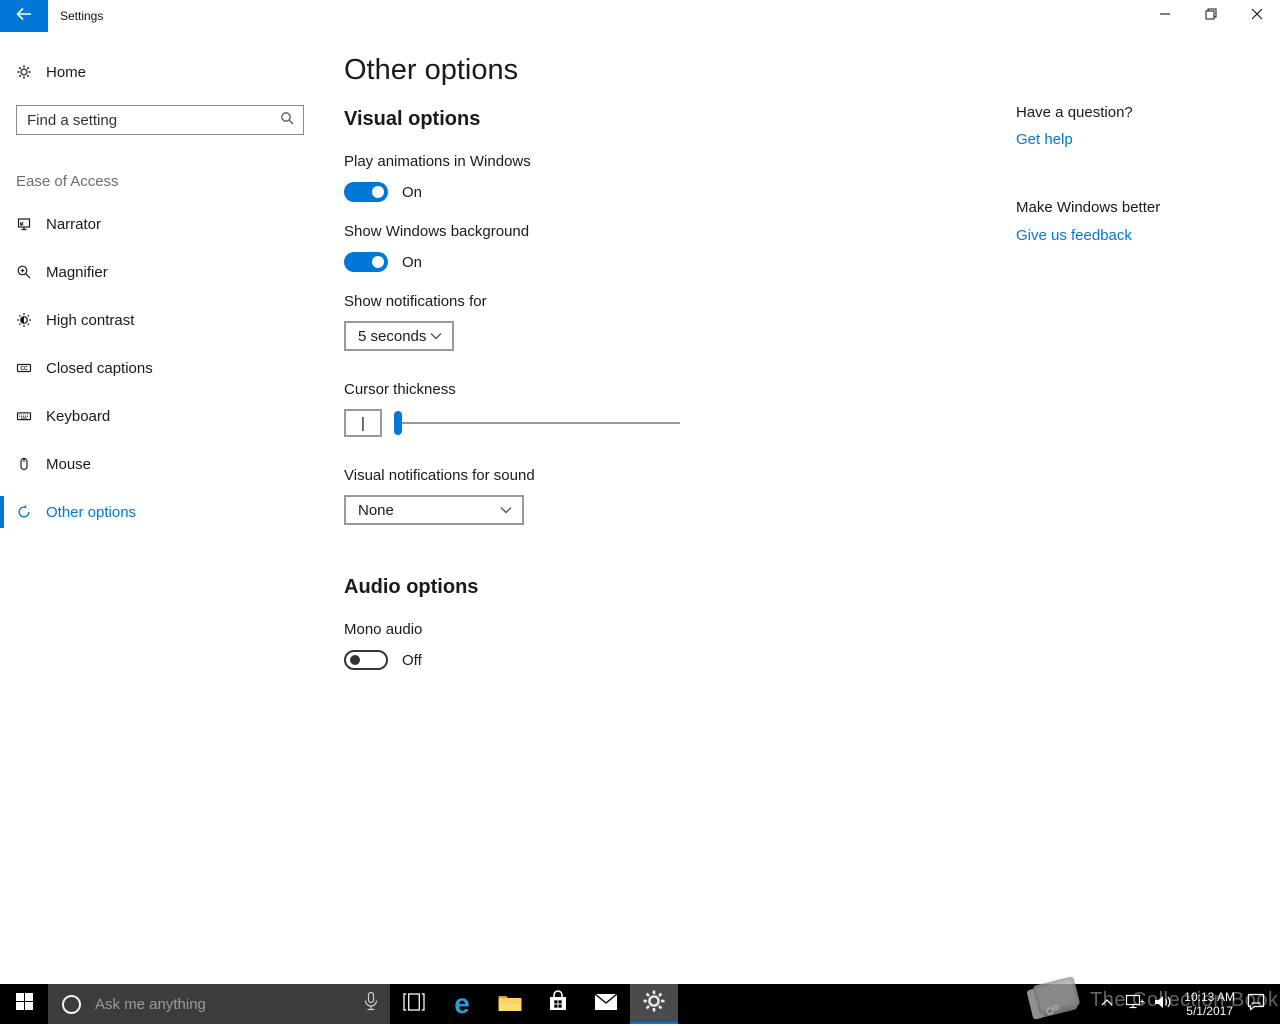 The image size is (1280, 1026). Describe the element at coordinates (1088, 207) in the screenshot. I see `make-windows-better-heading: Make Windows better` at that location.